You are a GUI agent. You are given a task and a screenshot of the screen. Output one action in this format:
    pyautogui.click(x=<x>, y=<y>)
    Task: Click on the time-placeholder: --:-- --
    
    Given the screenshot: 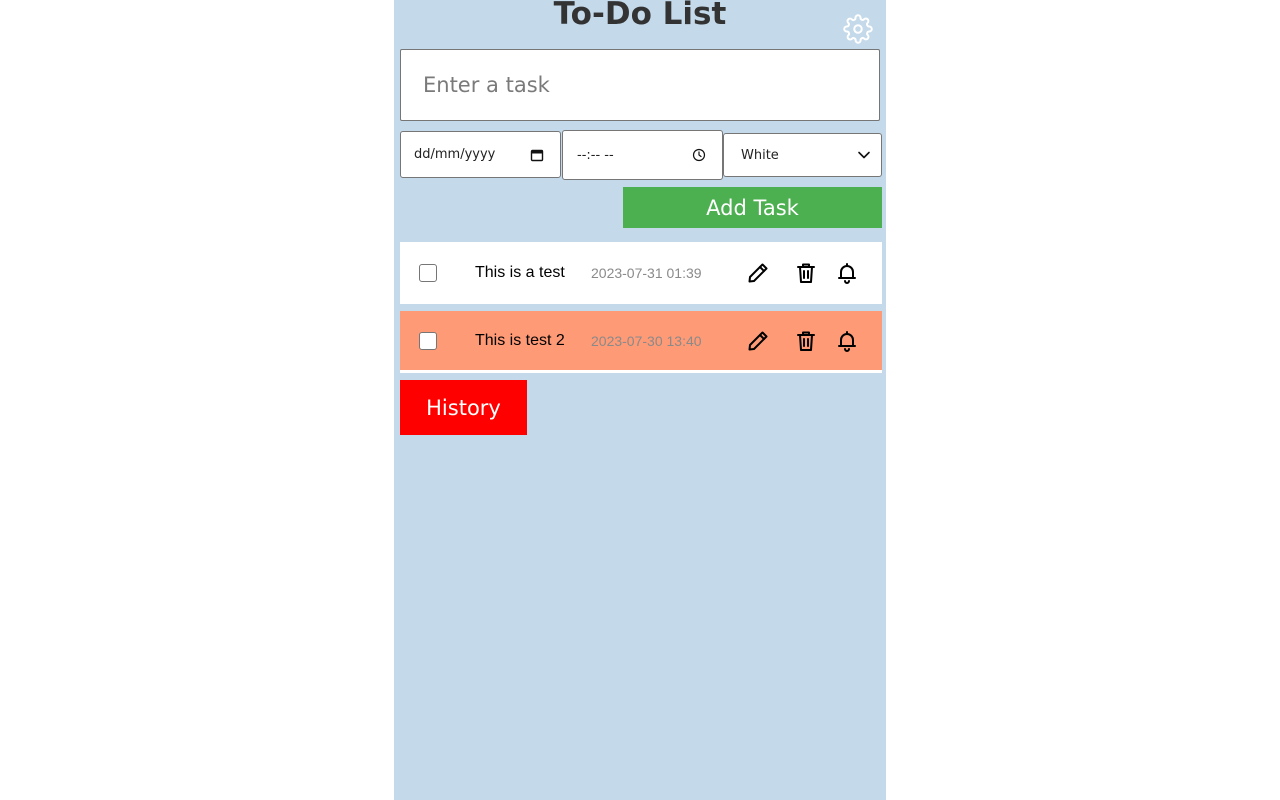 What is the action you would take?
    pyautogui.click(x=595, y=155)
    